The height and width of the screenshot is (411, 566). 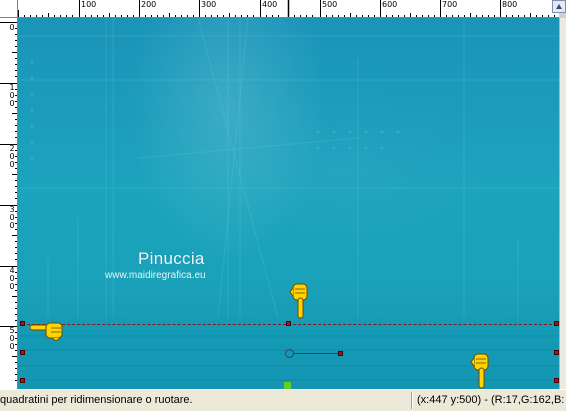 I want to click on resize-handle-left, so click(x=22, y=323).